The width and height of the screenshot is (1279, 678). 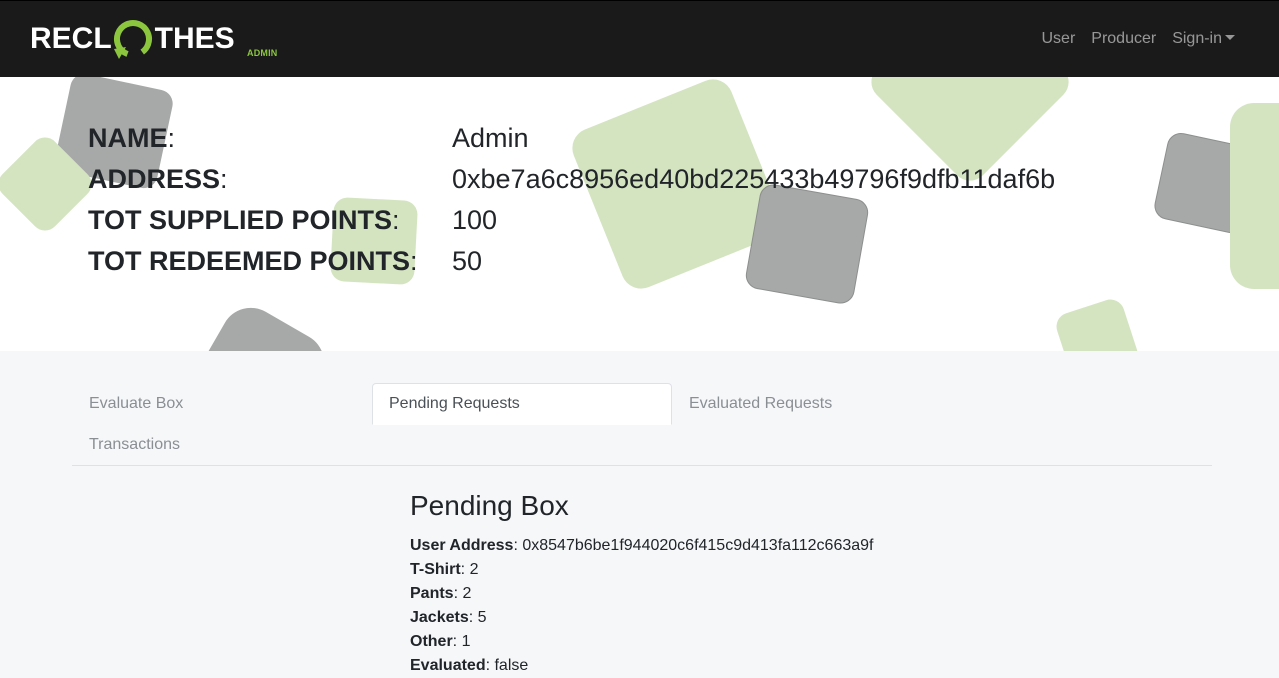 I want to click on nav-link-producer: Producer, so click(x=1123, y=39).